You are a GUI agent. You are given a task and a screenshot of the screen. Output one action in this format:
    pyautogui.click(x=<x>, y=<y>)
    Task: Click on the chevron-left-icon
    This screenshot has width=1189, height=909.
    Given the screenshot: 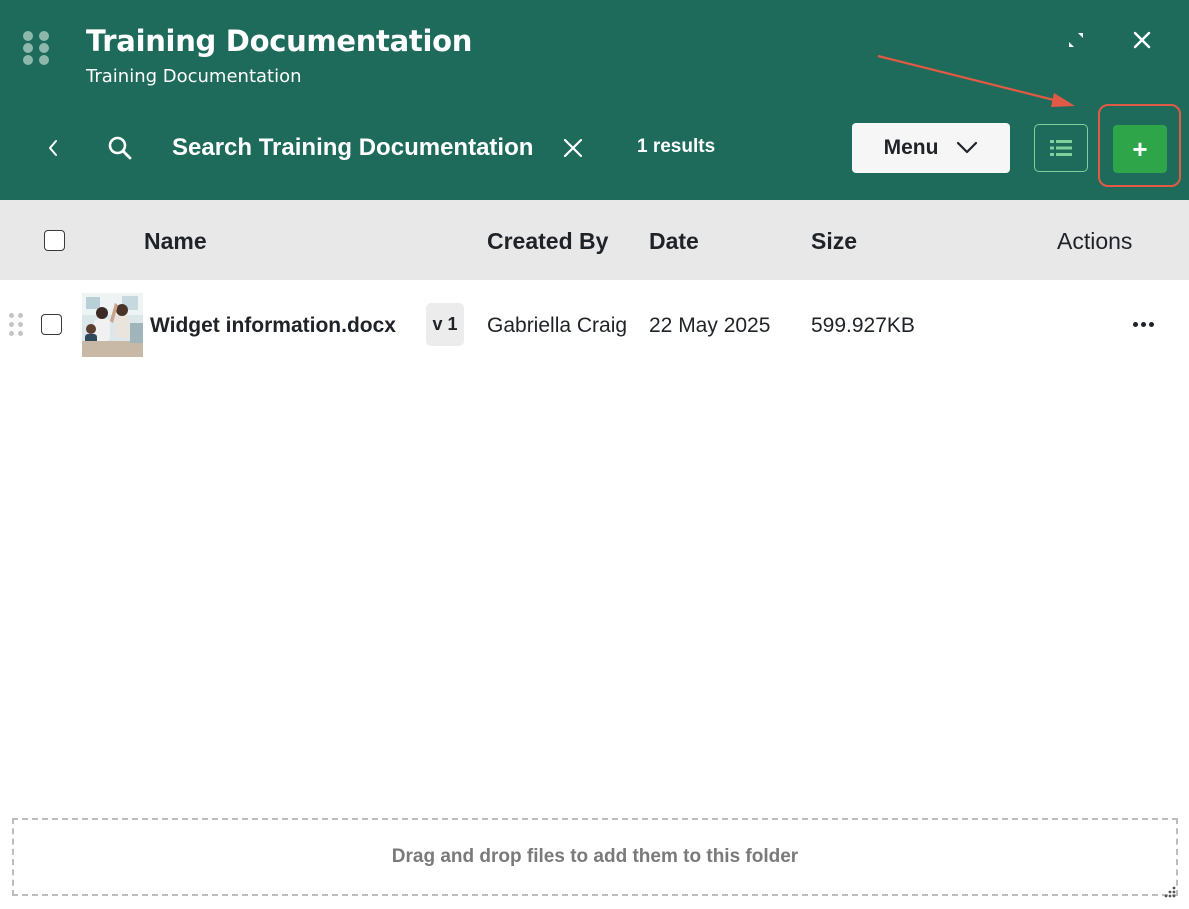 What is the action you would take?
    pyautogui.click(x=53, y=148)
    